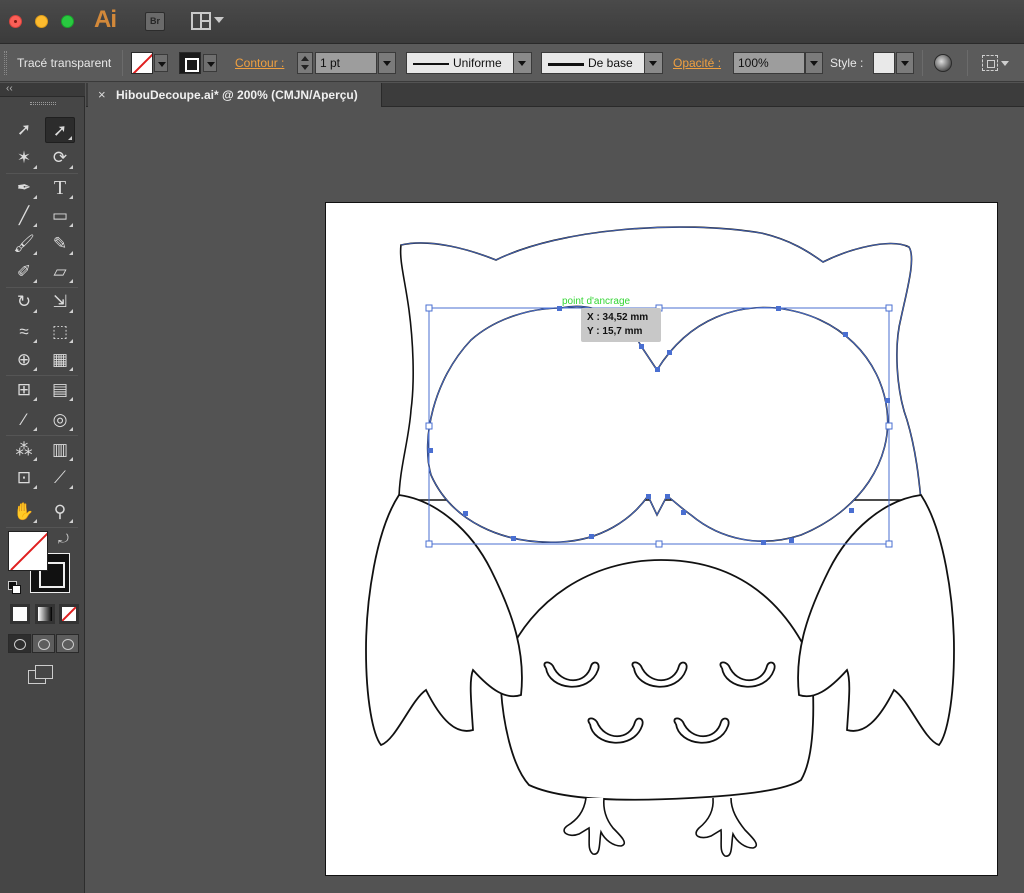 The image size is (1024, 893). I want to click on owl-belly, so click(658, 610).